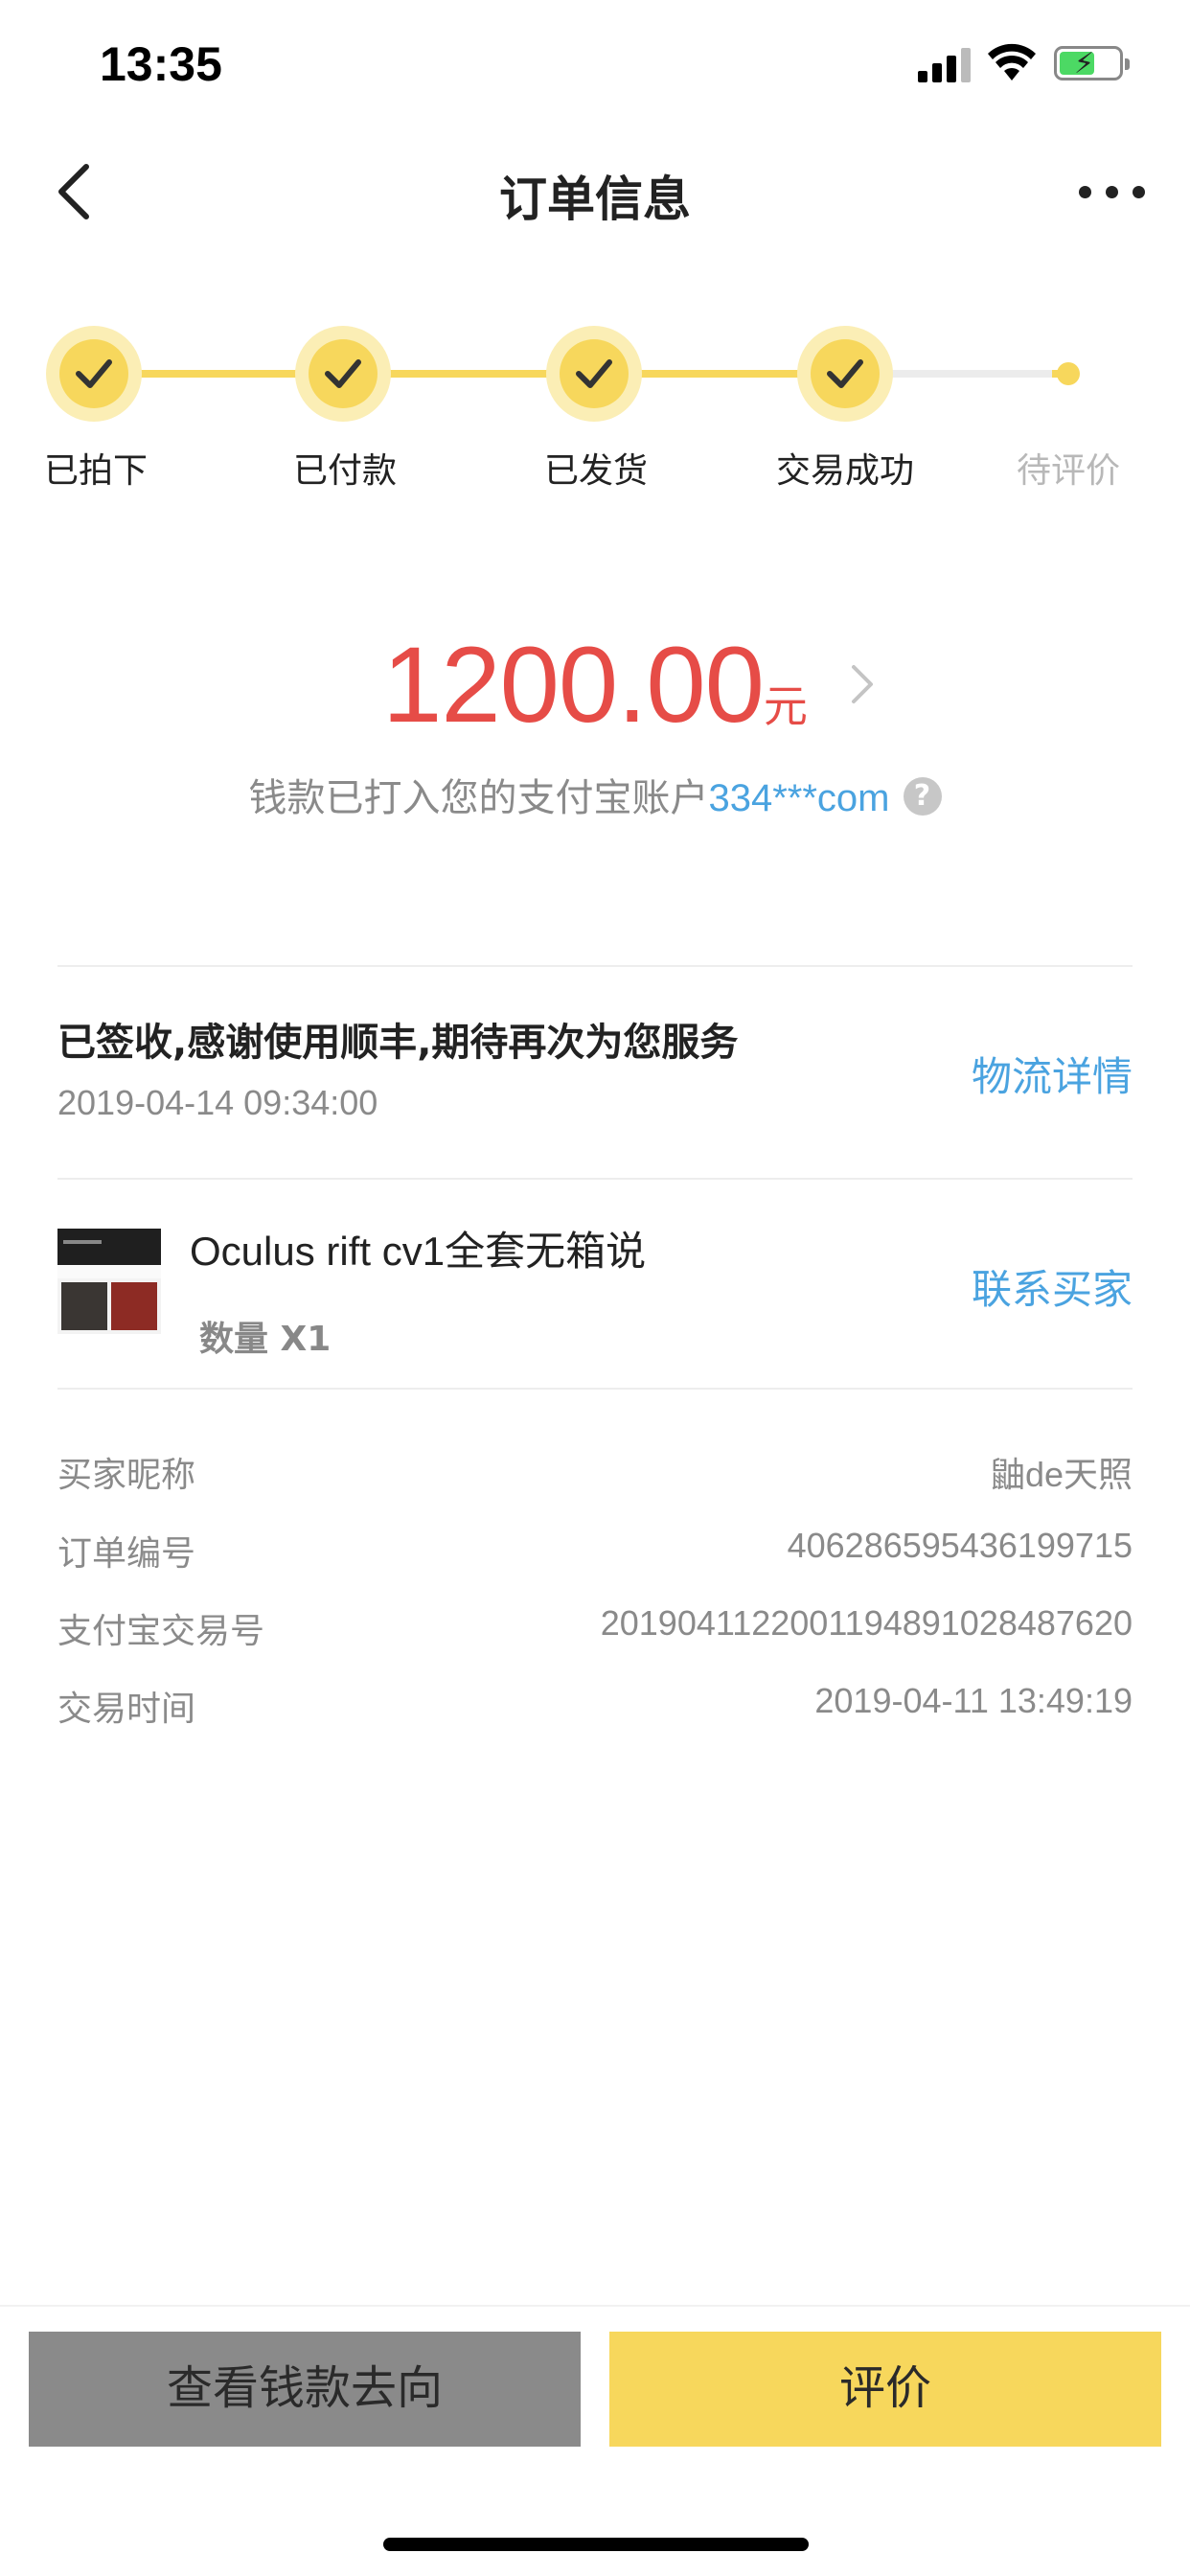 The height and width of the screenshot is (2576, 1190). Describe the element at coordinates (595, 1627) in the screenshot. I see `info-row-alipay-trade-number: 支付宝交易号 2019041122001194891028487620` at that location.